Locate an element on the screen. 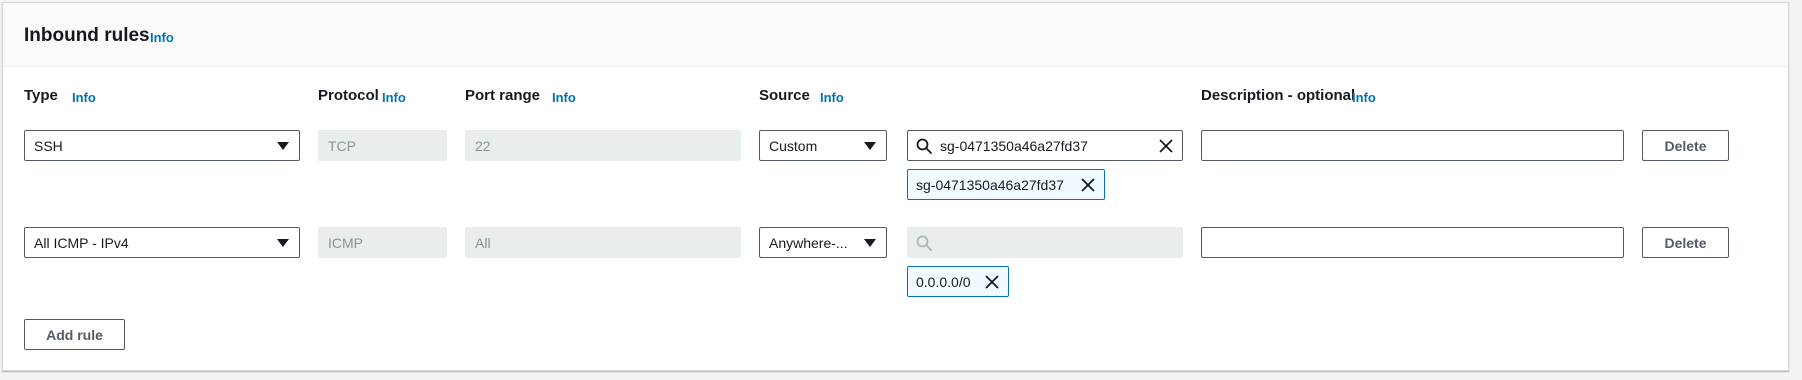 This screenshot has height=380, width=1802. rule-1-source-search-value: sg-0471350a46a27fd37 is located at coordinates (1014, 146).